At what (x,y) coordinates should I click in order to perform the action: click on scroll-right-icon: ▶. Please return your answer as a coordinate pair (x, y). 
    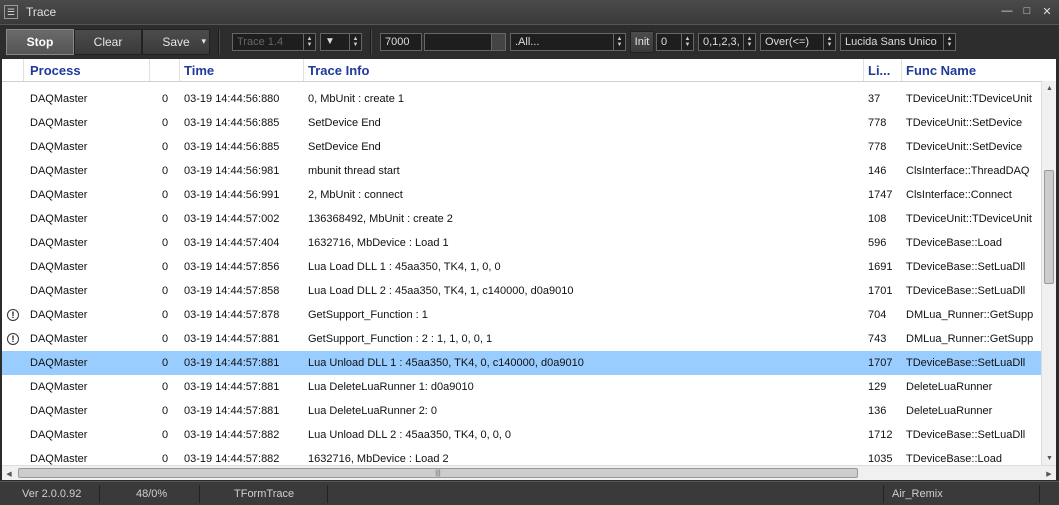
    Looking at the image, I should click on (1049, 473).